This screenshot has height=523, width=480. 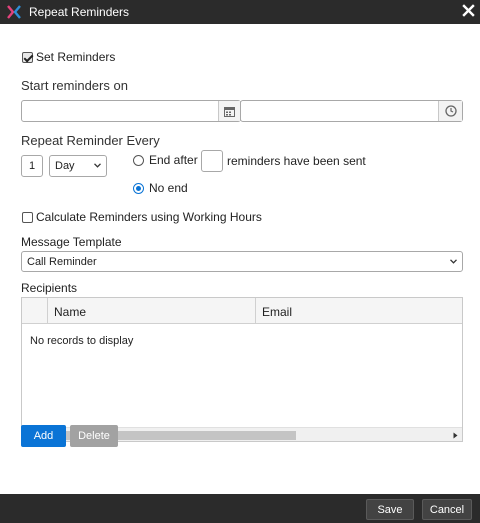 I want to click on recipients-label: Recipients, so click(x=49, y=288).